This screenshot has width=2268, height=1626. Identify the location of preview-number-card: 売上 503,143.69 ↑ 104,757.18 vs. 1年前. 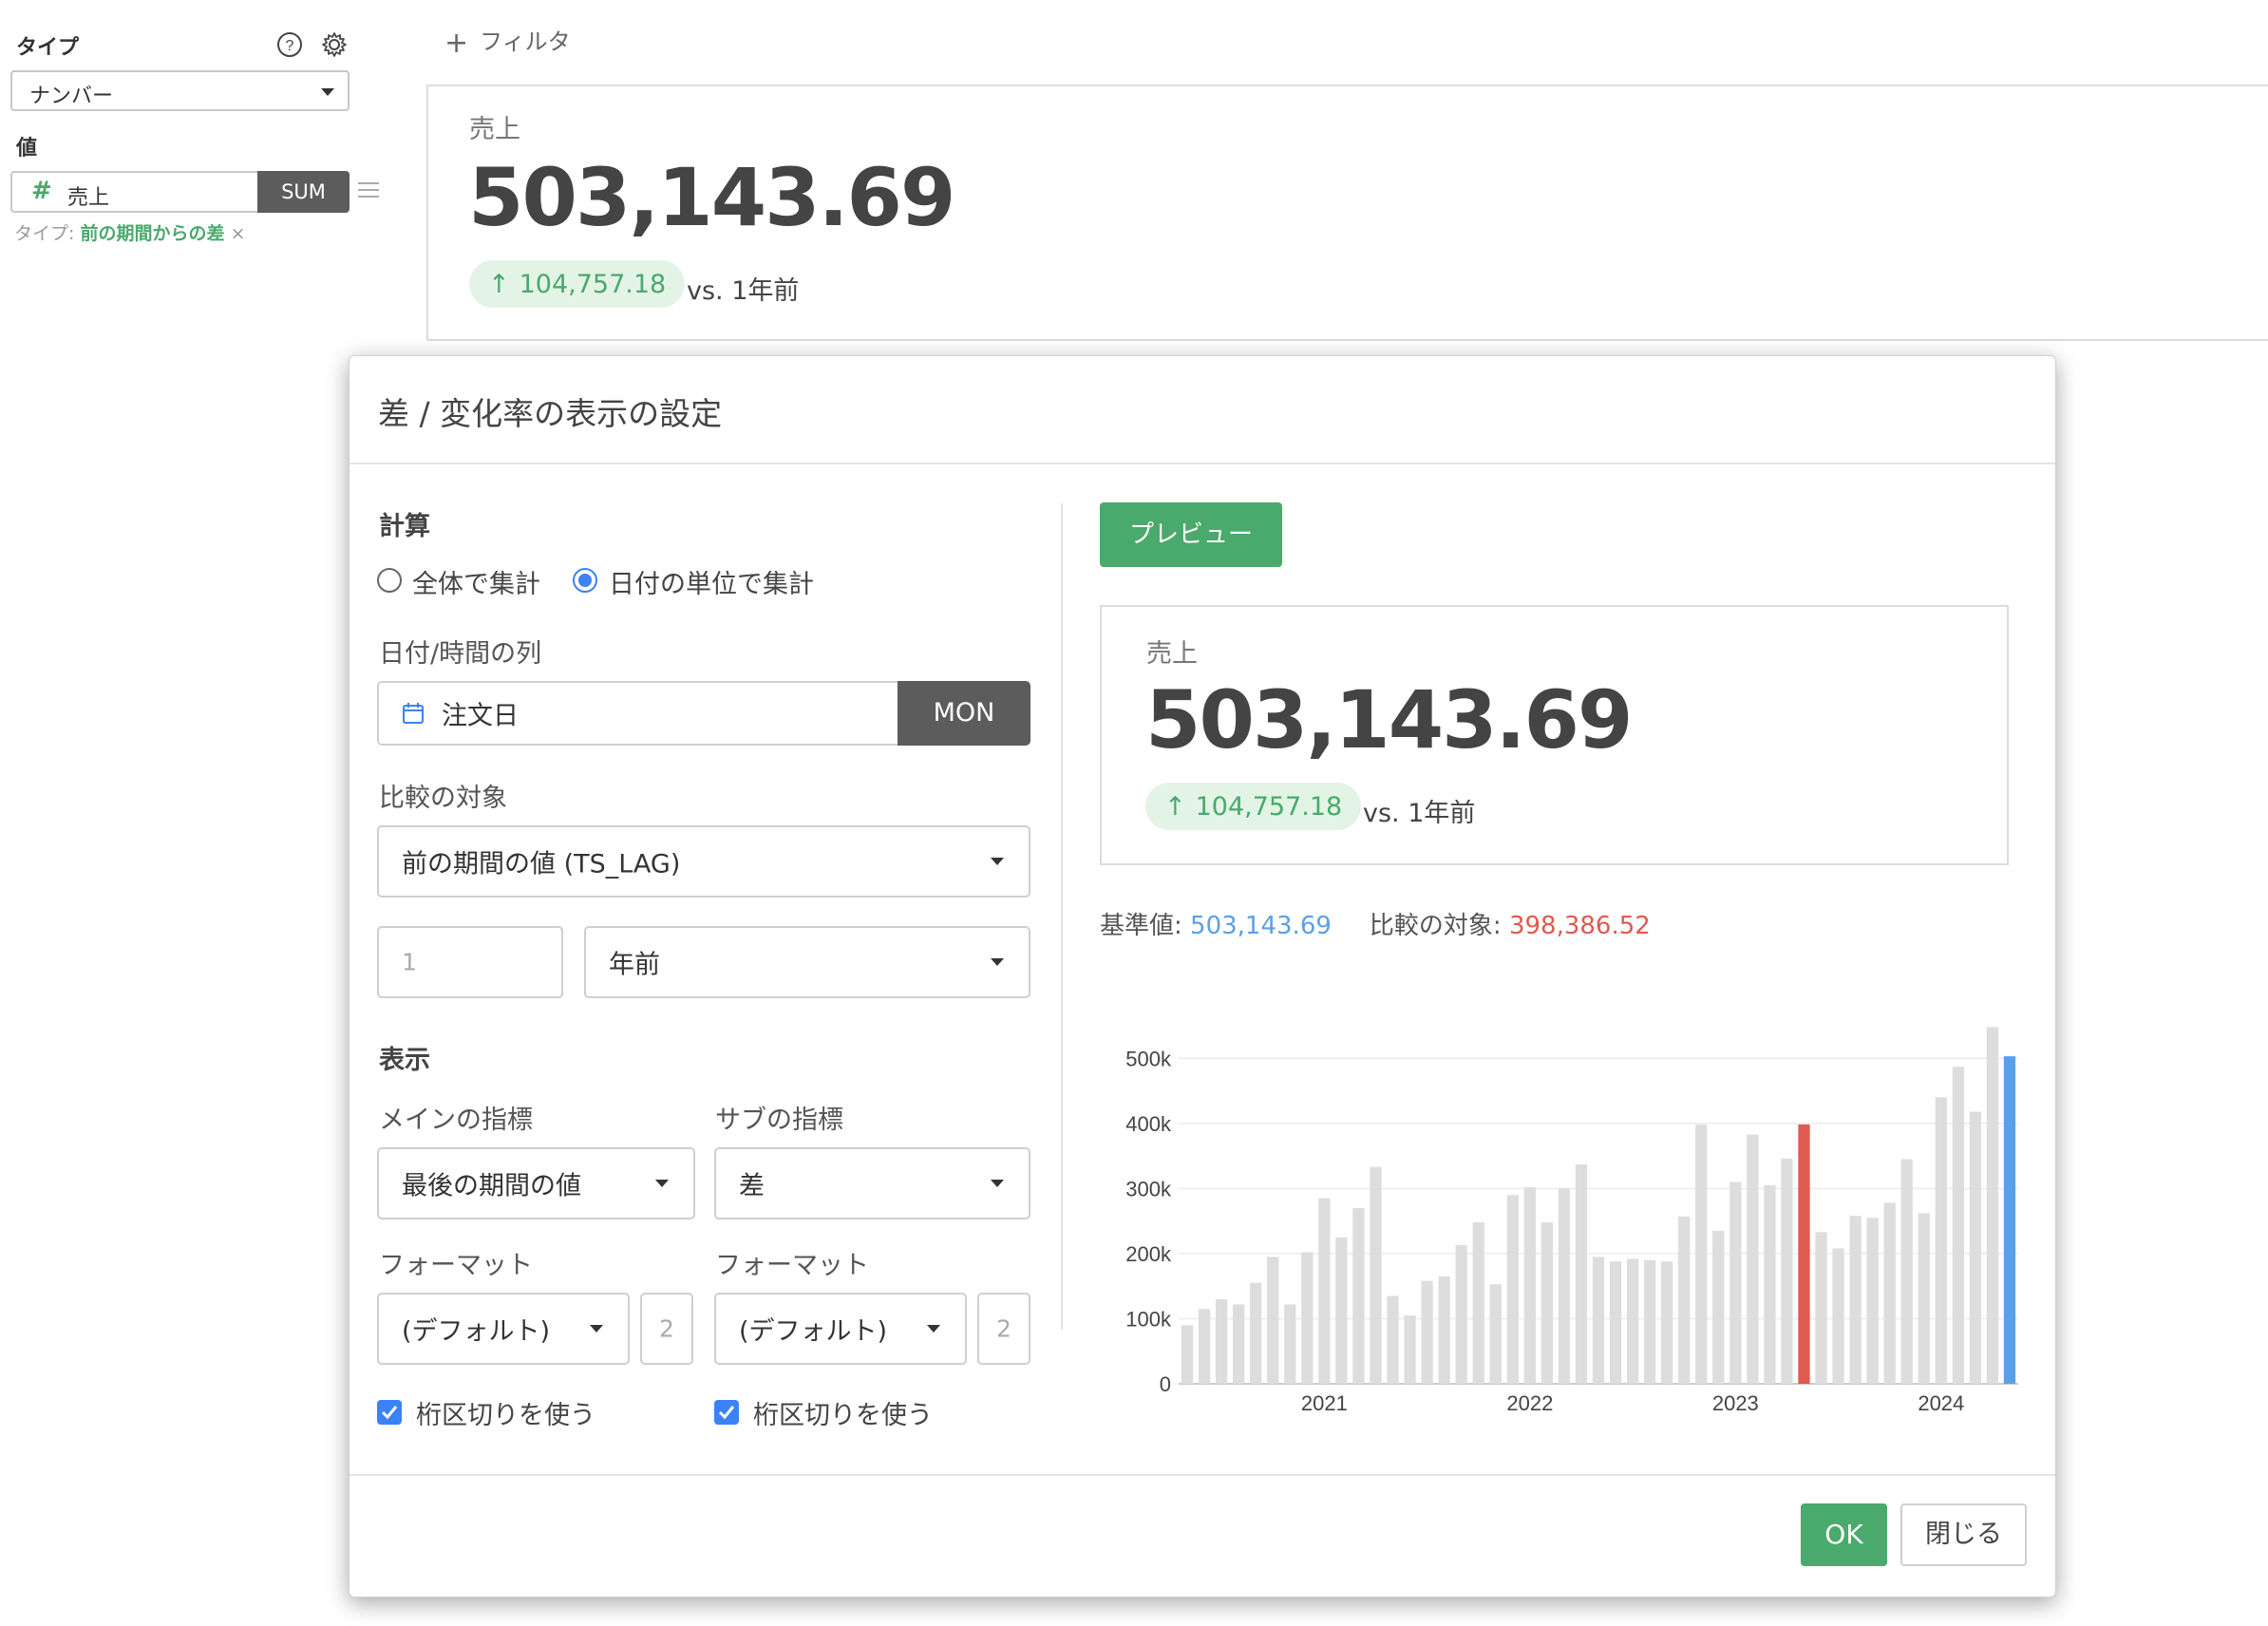
(1555, 735).